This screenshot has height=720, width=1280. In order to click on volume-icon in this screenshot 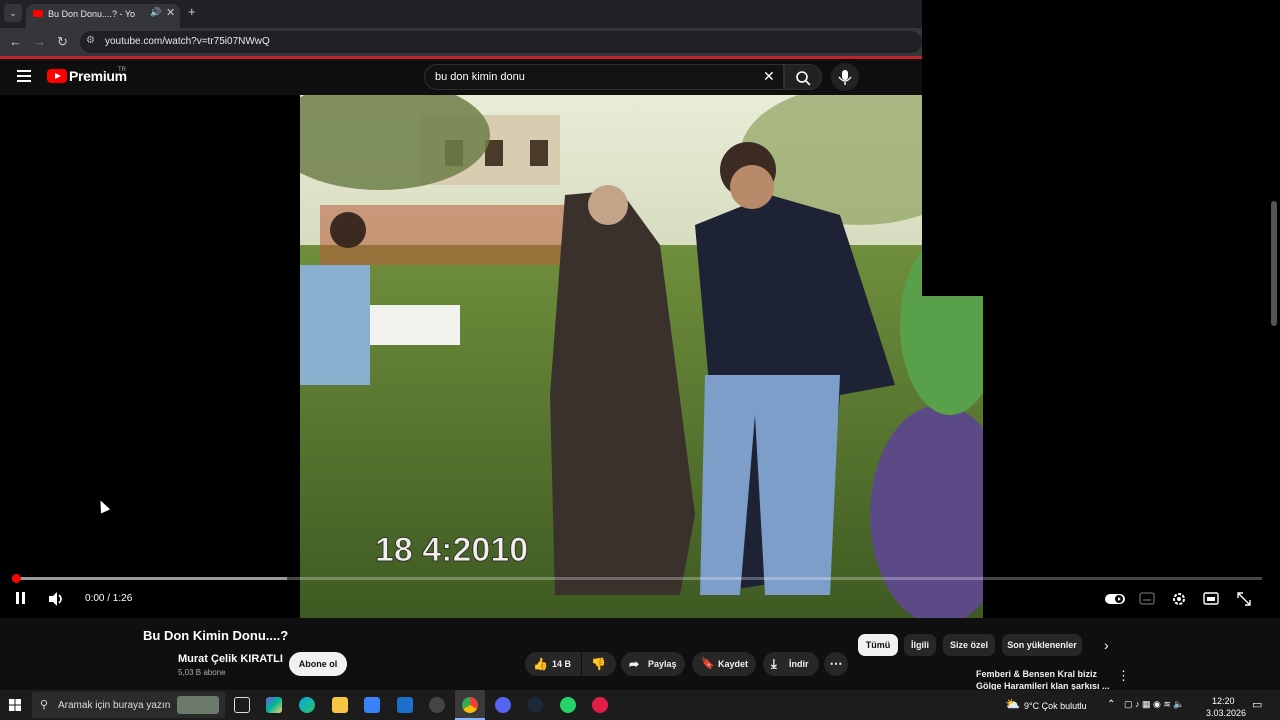, I will do `click(55, 599)`.